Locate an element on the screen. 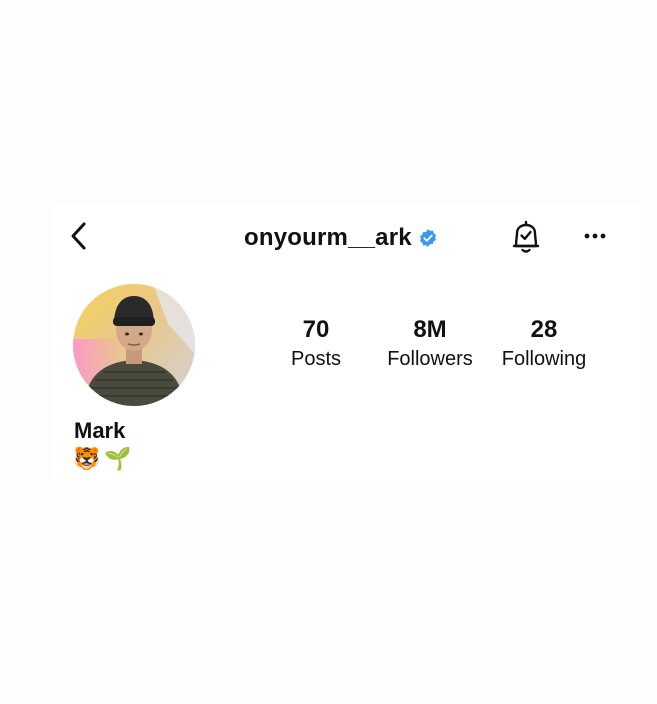 Image resolution: width=657 pixels, height=704 pixels. profile-display-name: Mark is located at coordinates (100, 430).